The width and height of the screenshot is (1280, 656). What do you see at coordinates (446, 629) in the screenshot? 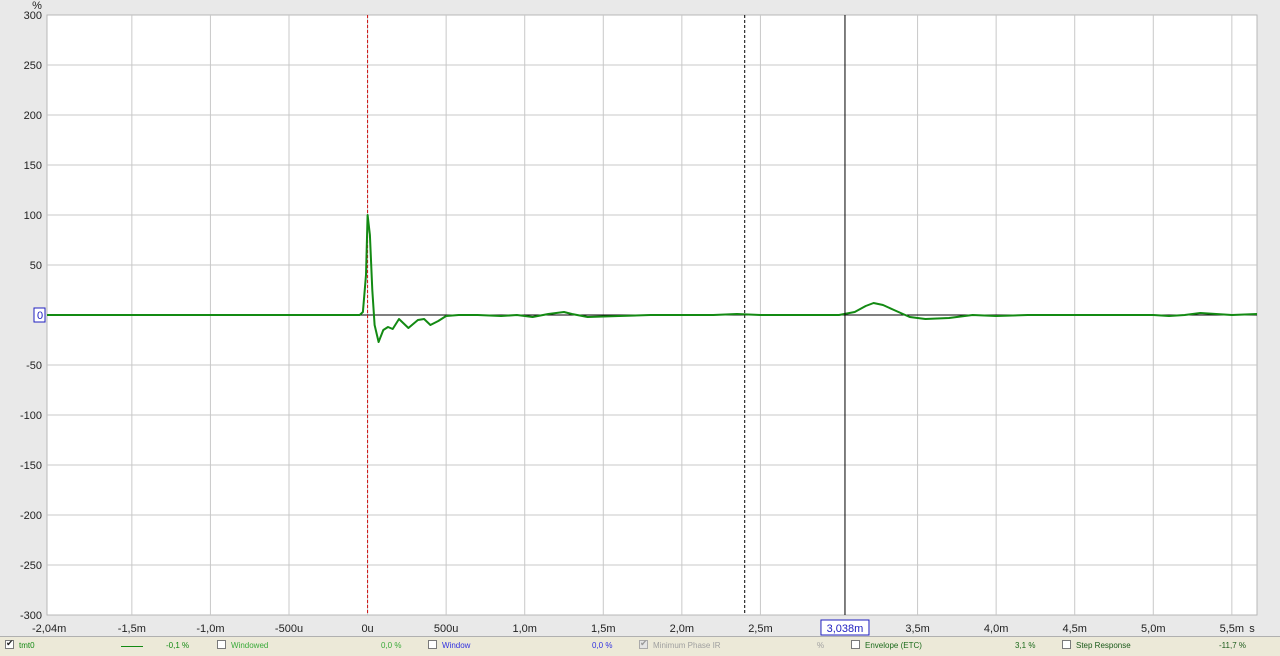
I see `x-tick-label: 500u` at bounding box center [446, 629].